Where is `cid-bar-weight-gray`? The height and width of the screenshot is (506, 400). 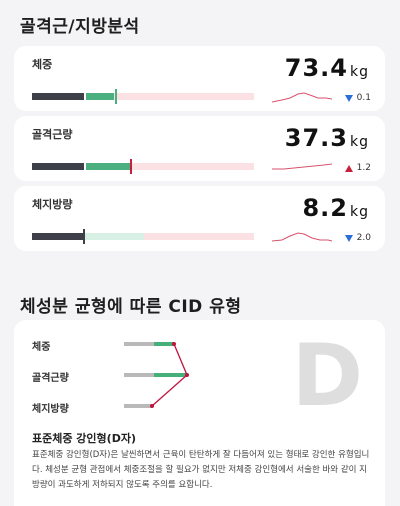 cid-bar-weight-gray is located at coordinates (139, 344).